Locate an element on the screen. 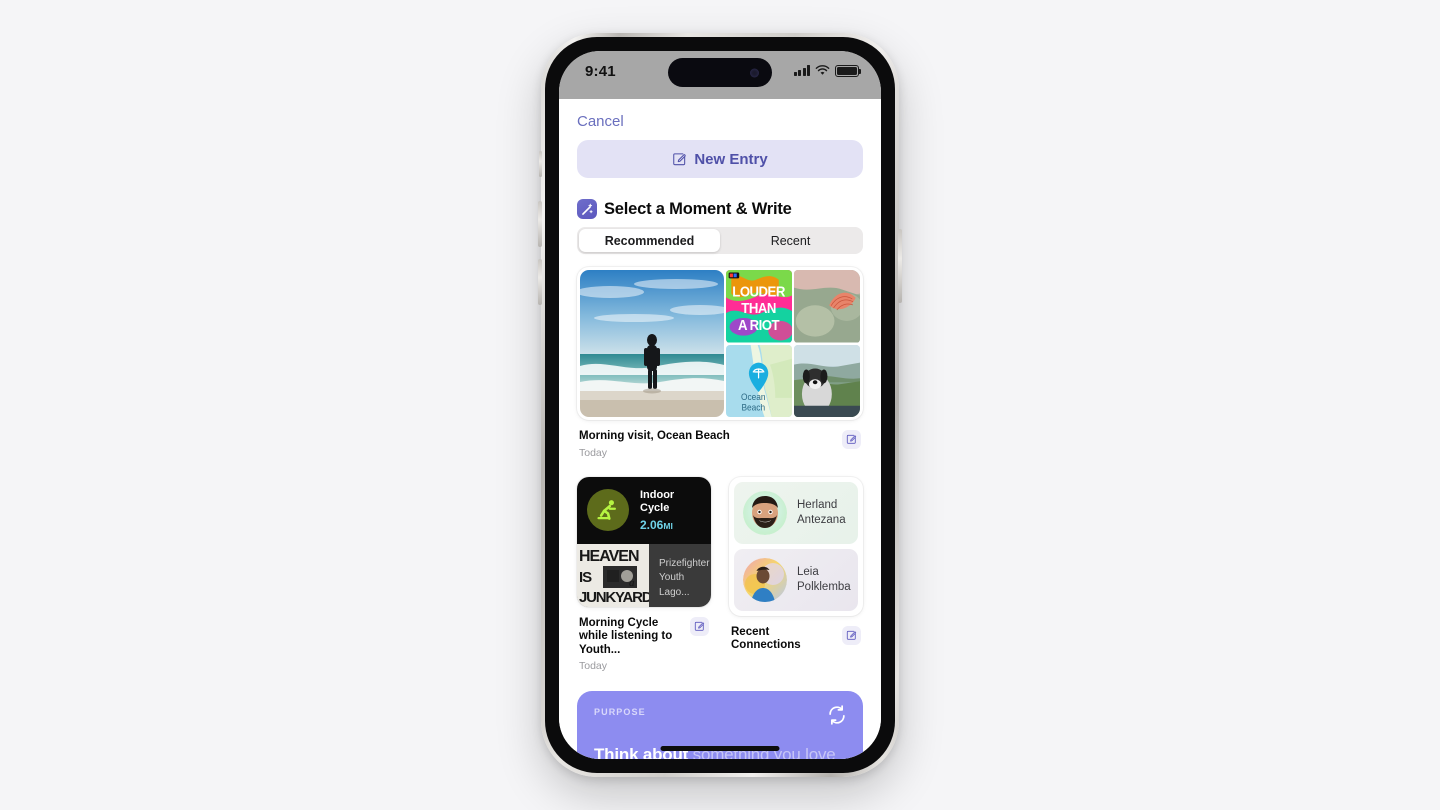  workout-meta: Indoor Cycle 2.06MI is located at coordinates (657, 510).